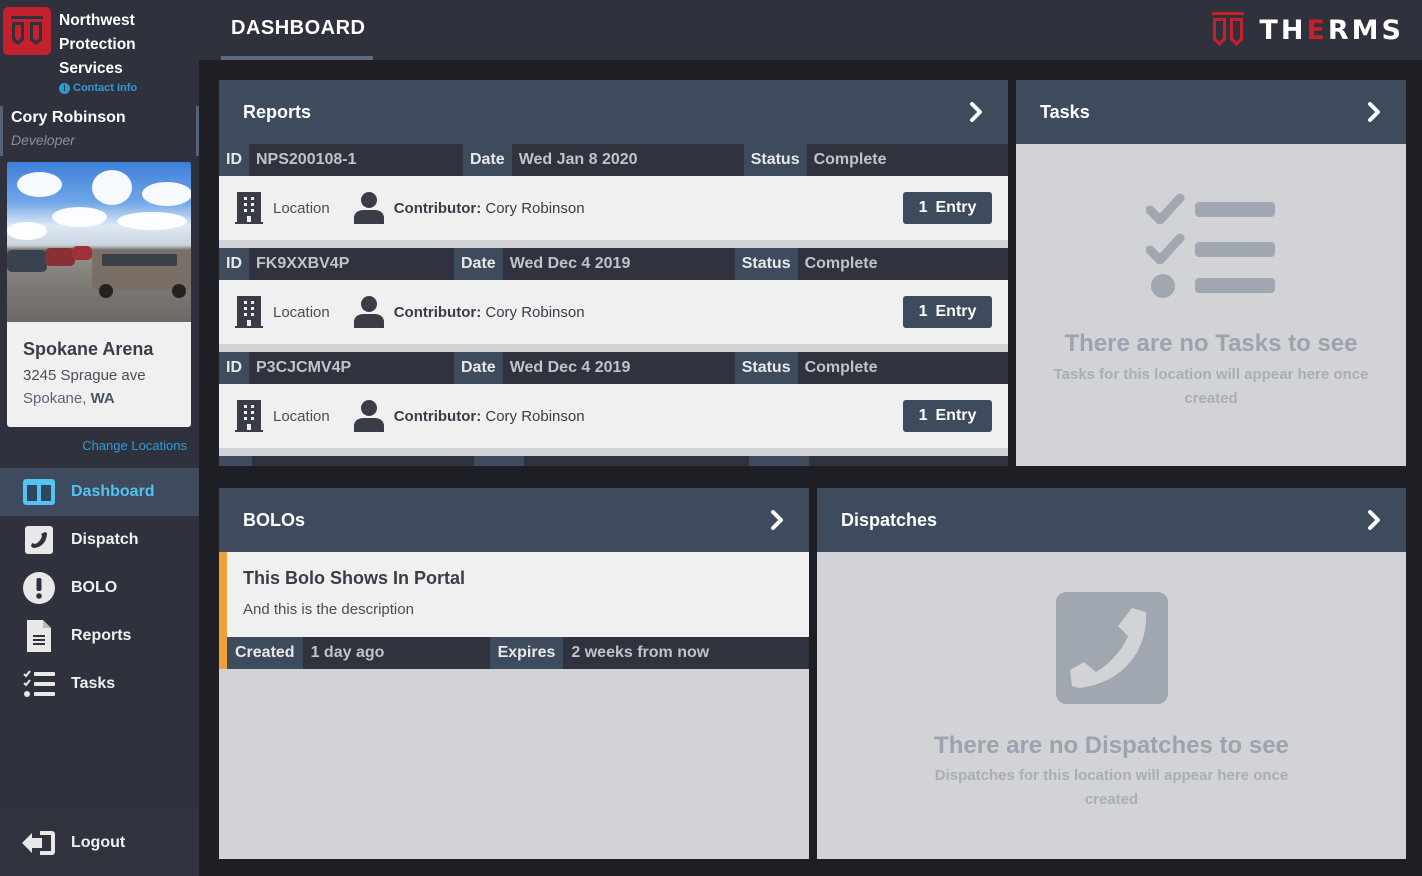  I want to click on contact-info-link: i Contact Info, so click(98, 88).